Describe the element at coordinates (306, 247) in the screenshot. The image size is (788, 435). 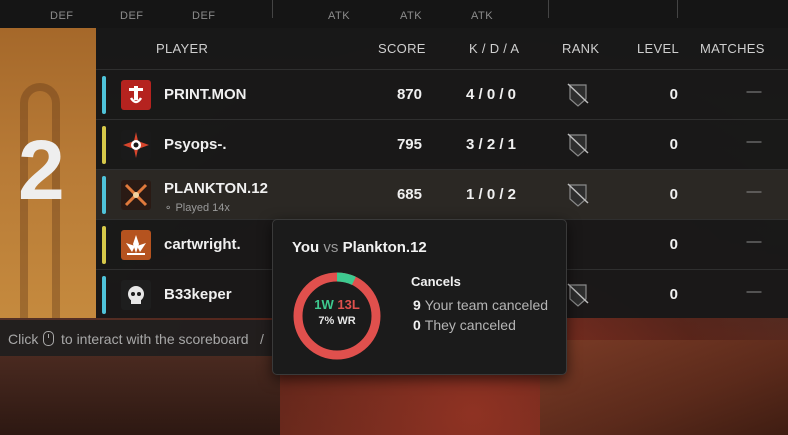
I see `popup-you: You` at that location.